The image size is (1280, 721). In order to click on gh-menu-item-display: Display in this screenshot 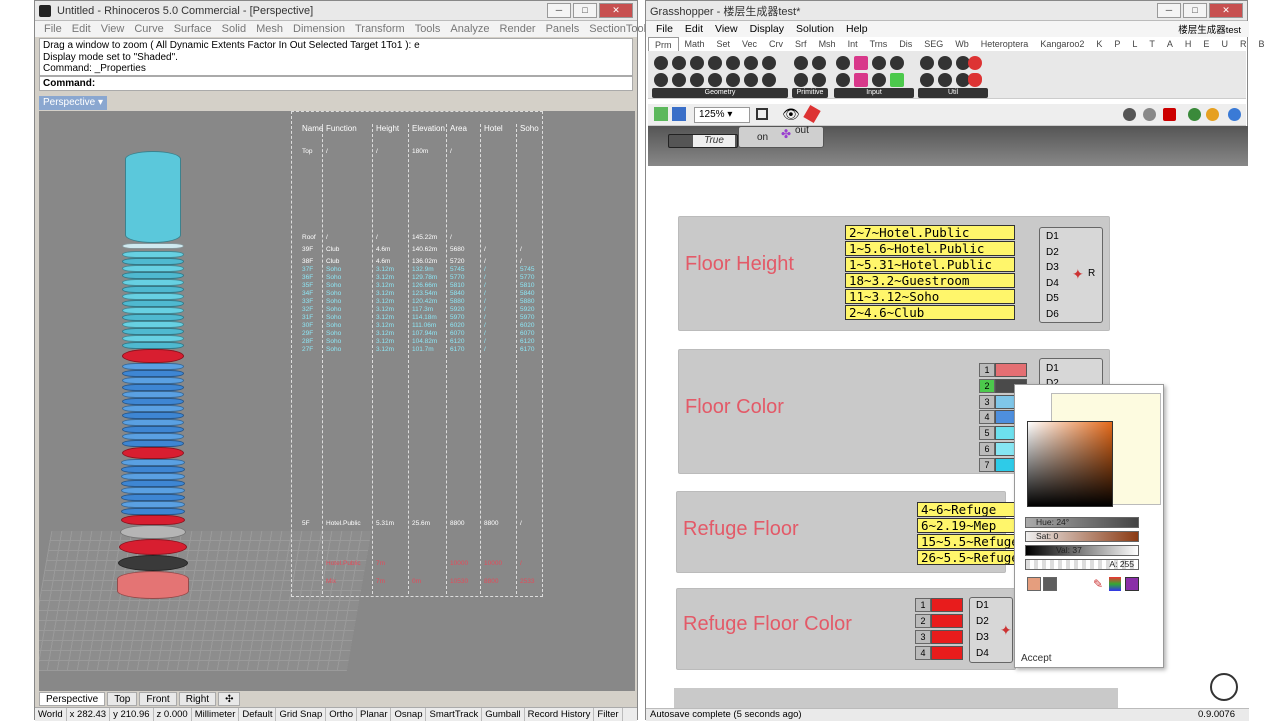, I will do `click(767, 29)`.